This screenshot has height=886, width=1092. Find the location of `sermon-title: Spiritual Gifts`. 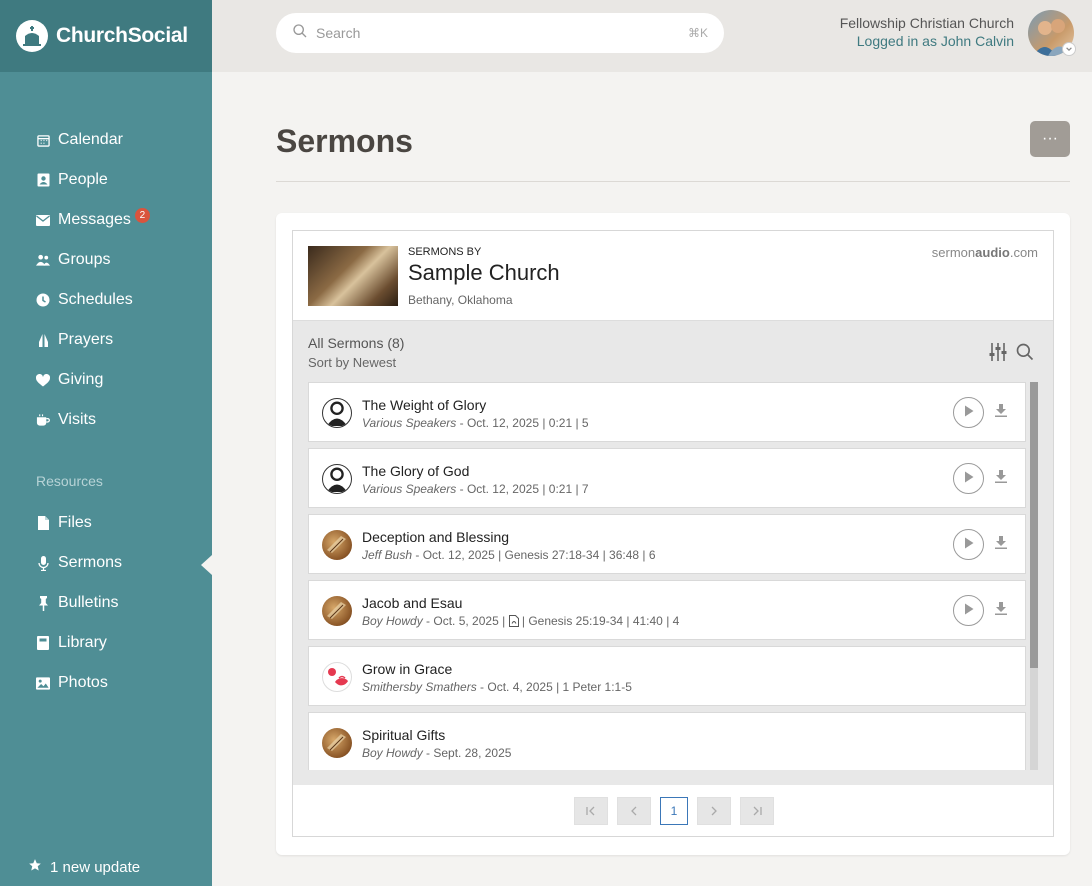

sermon-title: Spiritual Gifts is located at coordinates (403, 735).